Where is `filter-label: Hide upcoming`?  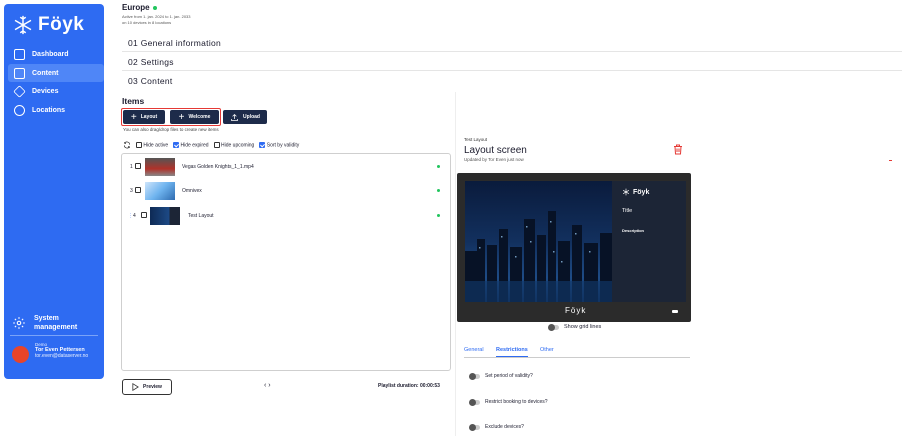
filter-label: Hide upcoming is located at coordinates (237, 145).